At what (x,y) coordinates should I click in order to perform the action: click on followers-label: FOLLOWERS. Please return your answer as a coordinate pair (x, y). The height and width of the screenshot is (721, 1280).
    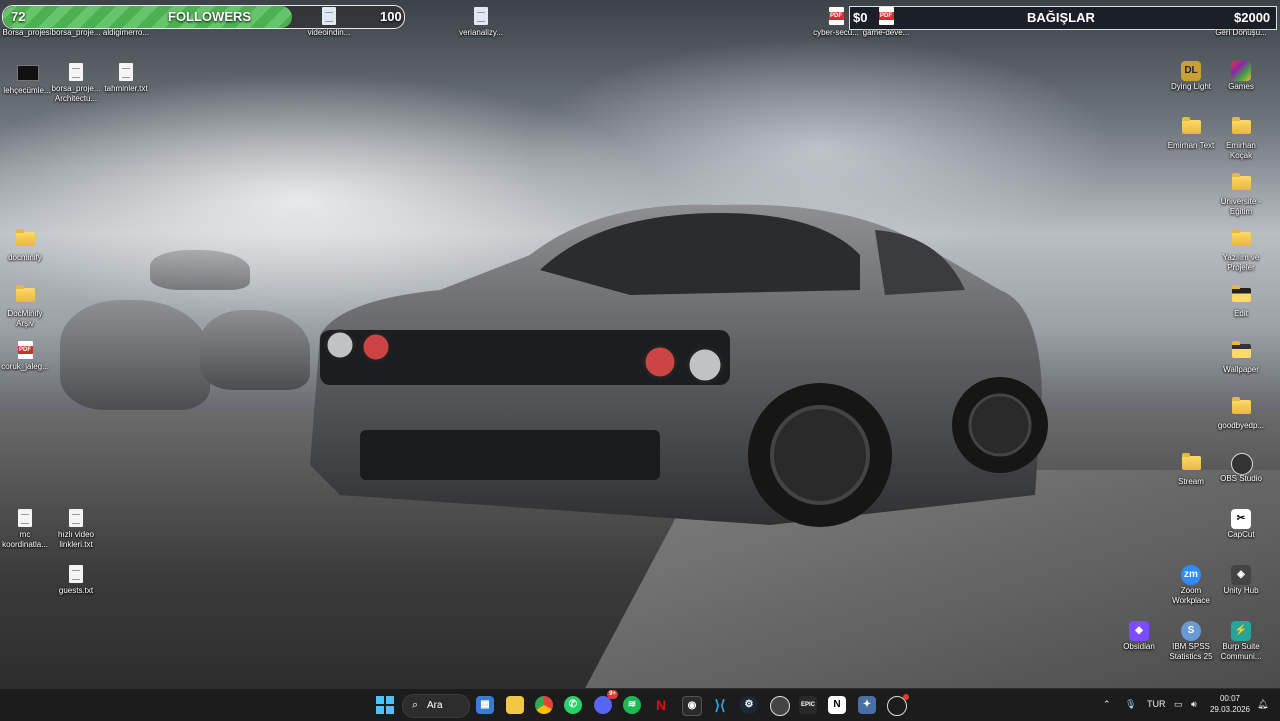
    Looking at the image, I should click on (210, 16).